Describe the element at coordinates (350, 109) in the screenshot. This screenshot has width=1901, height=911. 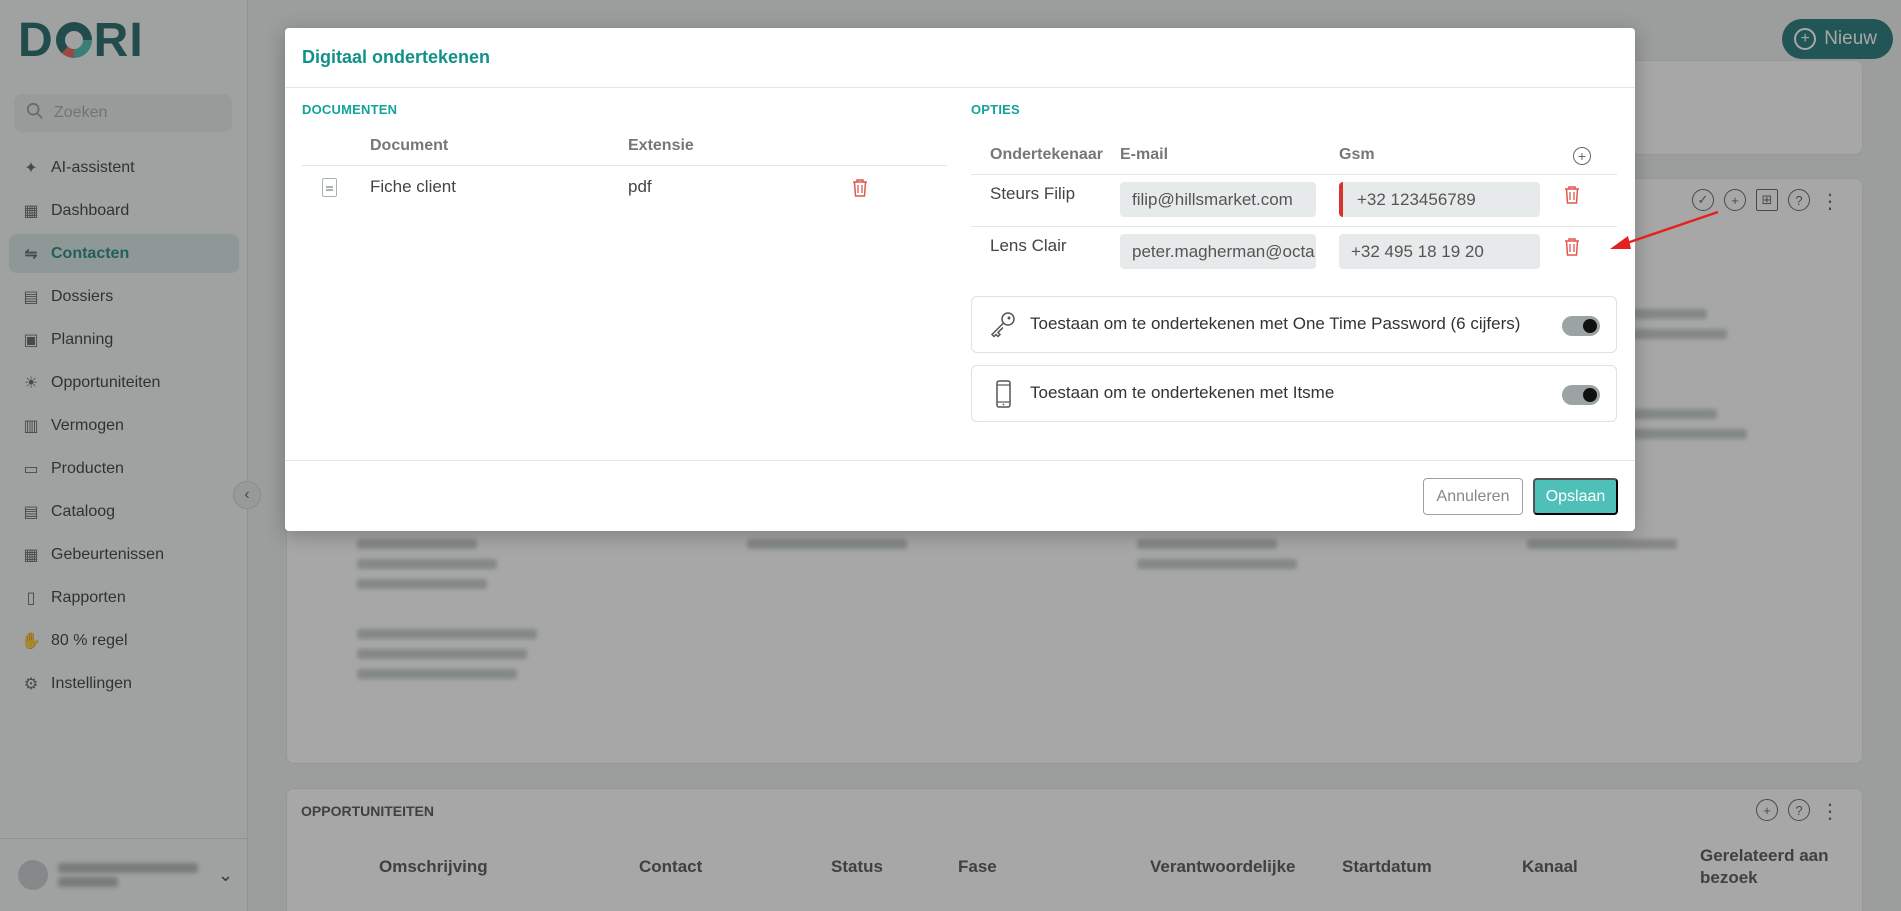
I see `documents-section-label: DOCUMENTEN` at that location.